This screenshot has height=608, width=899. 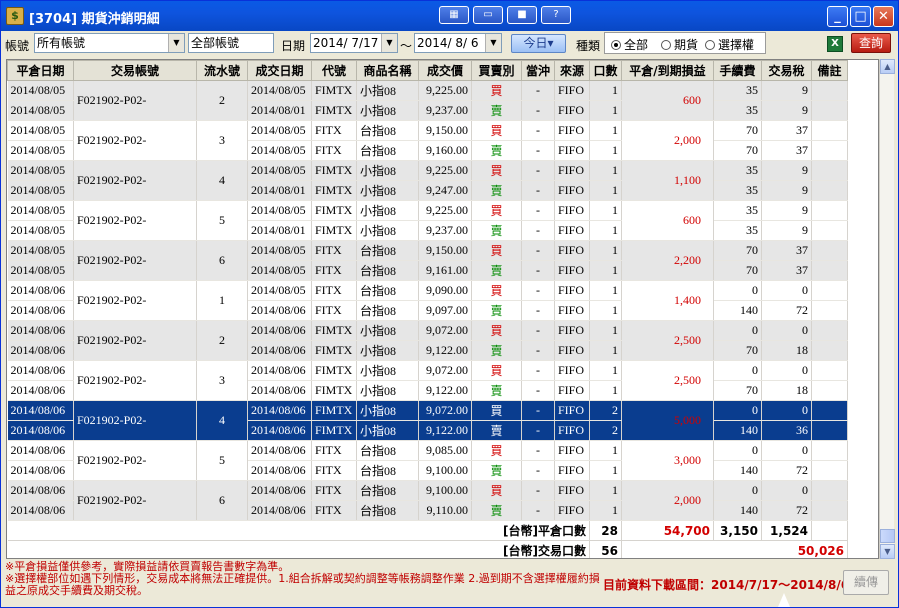 I want to click on radio-options: 選擇權, so click(x=729, y=44).